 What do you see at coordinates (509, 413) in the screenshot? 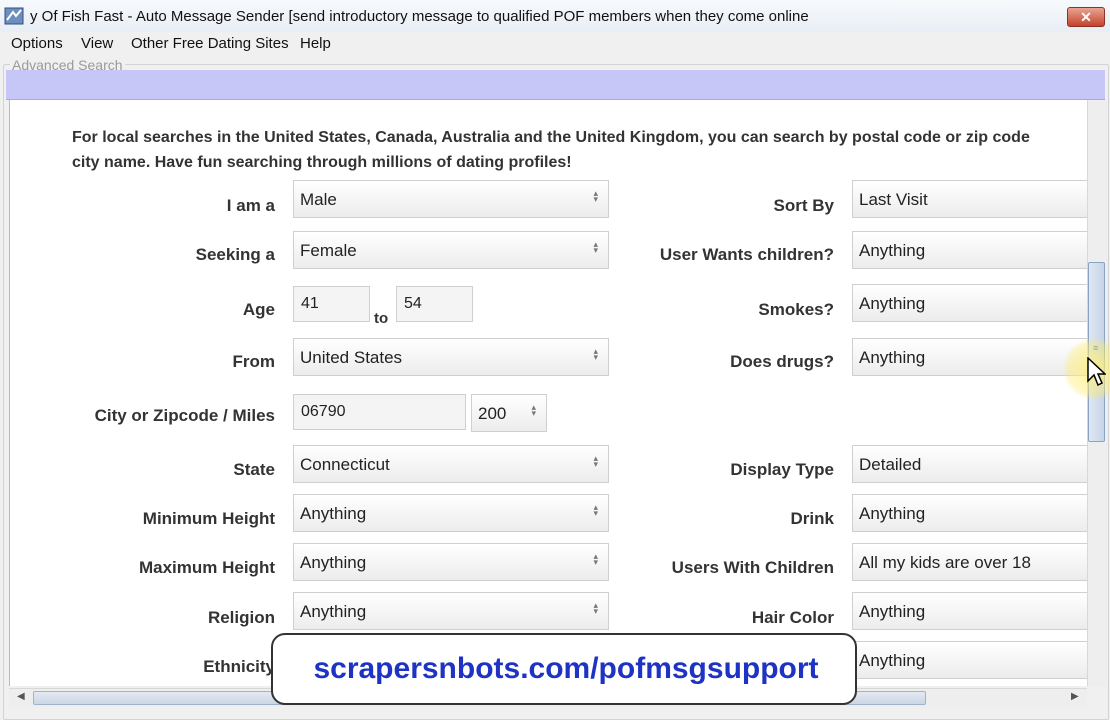
I see `miles-select: 200 ▴ ▾` at bounding box center [509, 413].